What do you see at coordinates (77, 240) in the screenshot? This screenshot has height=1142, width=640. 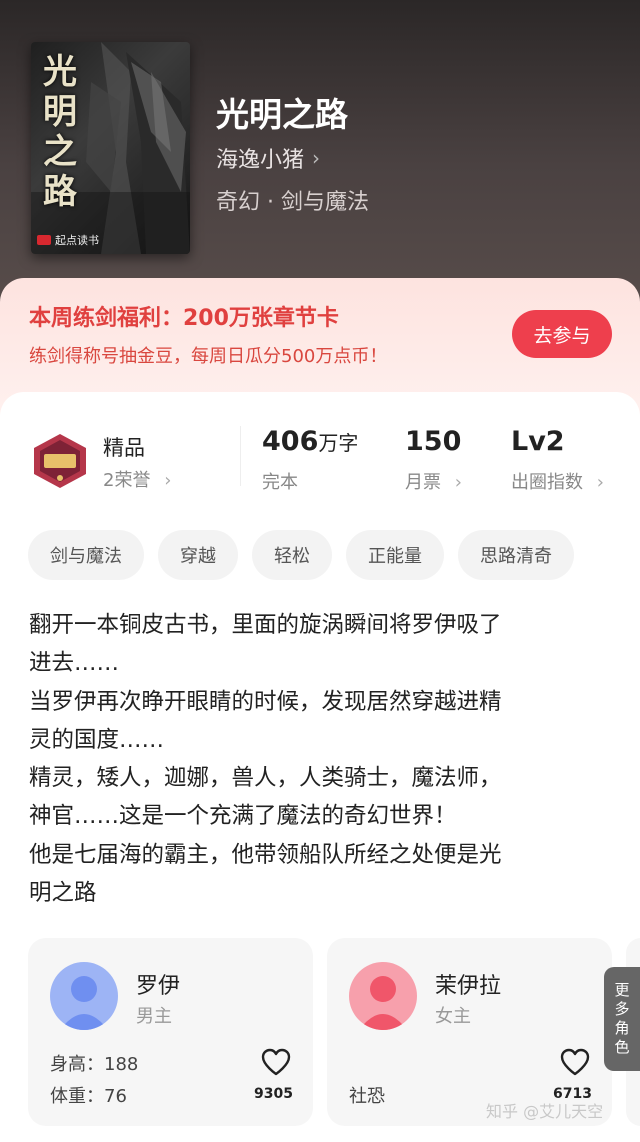 I see `cover-brand-label: 起点读书` at bounding box center [77, 240].